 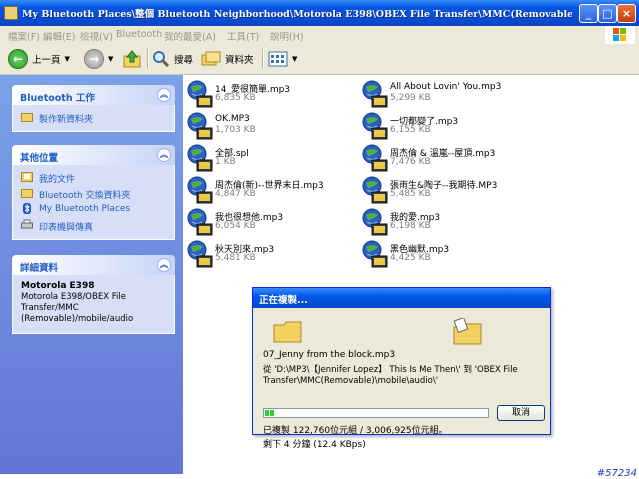 What do you see at coordinates (59, 36) in the screenshot?
I see `menu-edit: 編輯(E)` at bounding box center [59, 36].